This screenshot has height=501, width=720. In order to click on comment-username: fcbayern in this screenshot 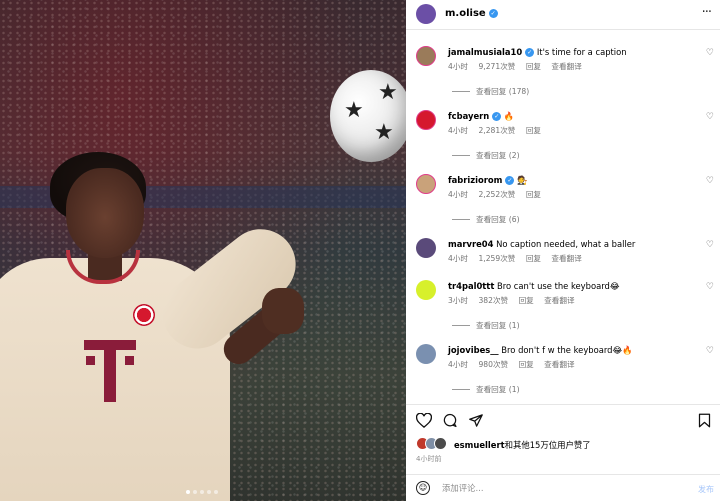, I will do `click(468, 116)`.